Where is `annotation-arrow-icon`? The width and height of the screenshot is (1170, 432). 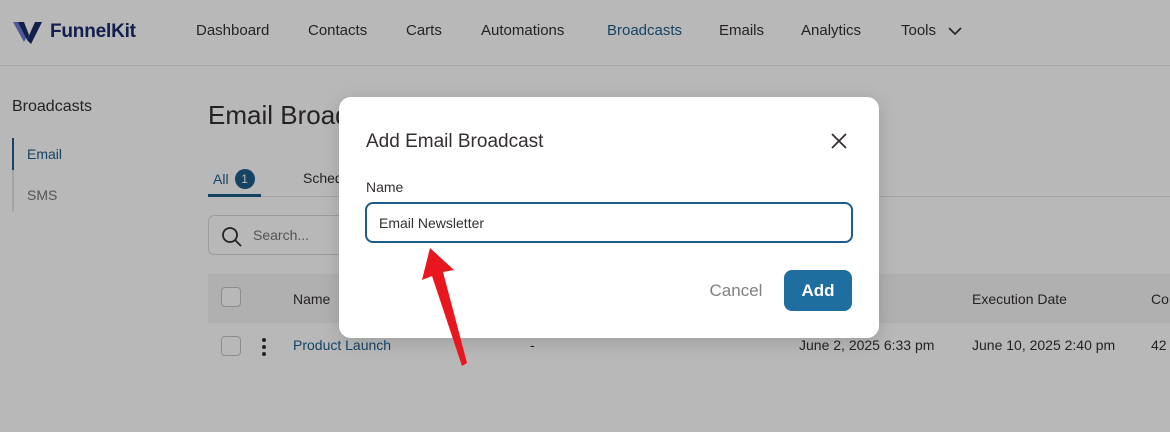
annotation-arrow-icon is located at coordinates (444, 307).